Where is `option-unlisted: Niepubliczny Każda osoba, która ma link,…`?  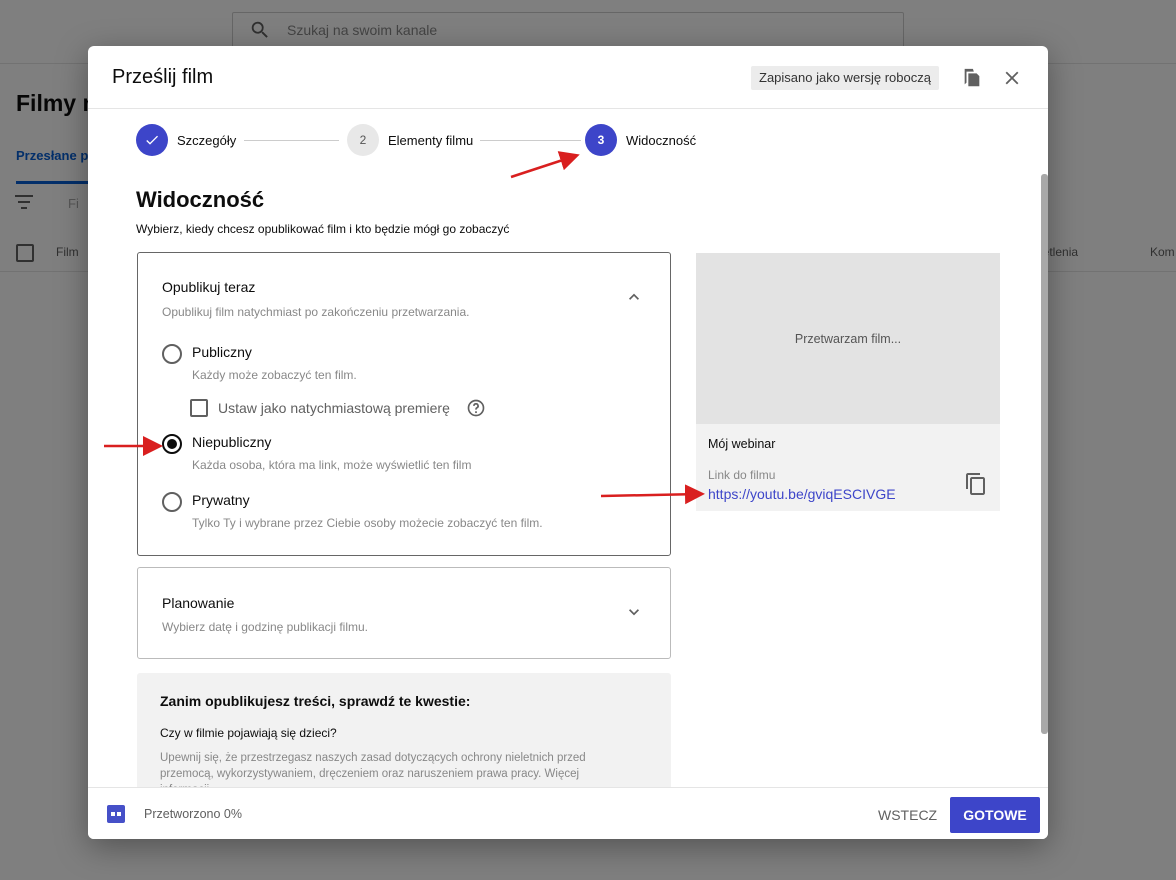 option-unlisted: Niepubliczny Każda osoba, która ma link,… is located at coordinates (316, 453).